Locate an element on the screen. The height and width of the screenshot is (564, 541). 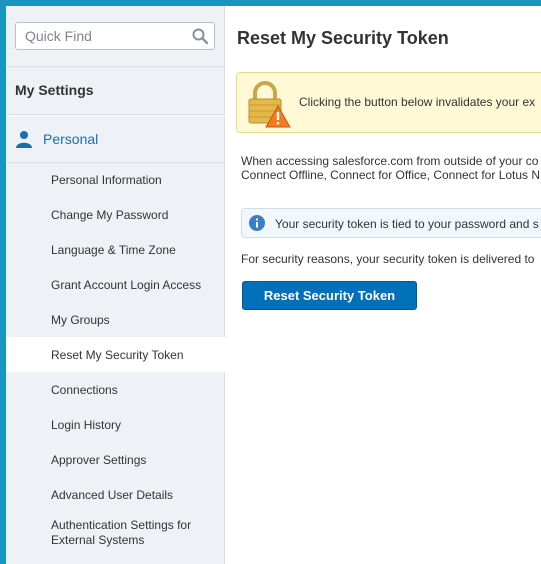
nav-item-reset-my-security-token: Reset My Security Token is located at coordinates (115, 354).